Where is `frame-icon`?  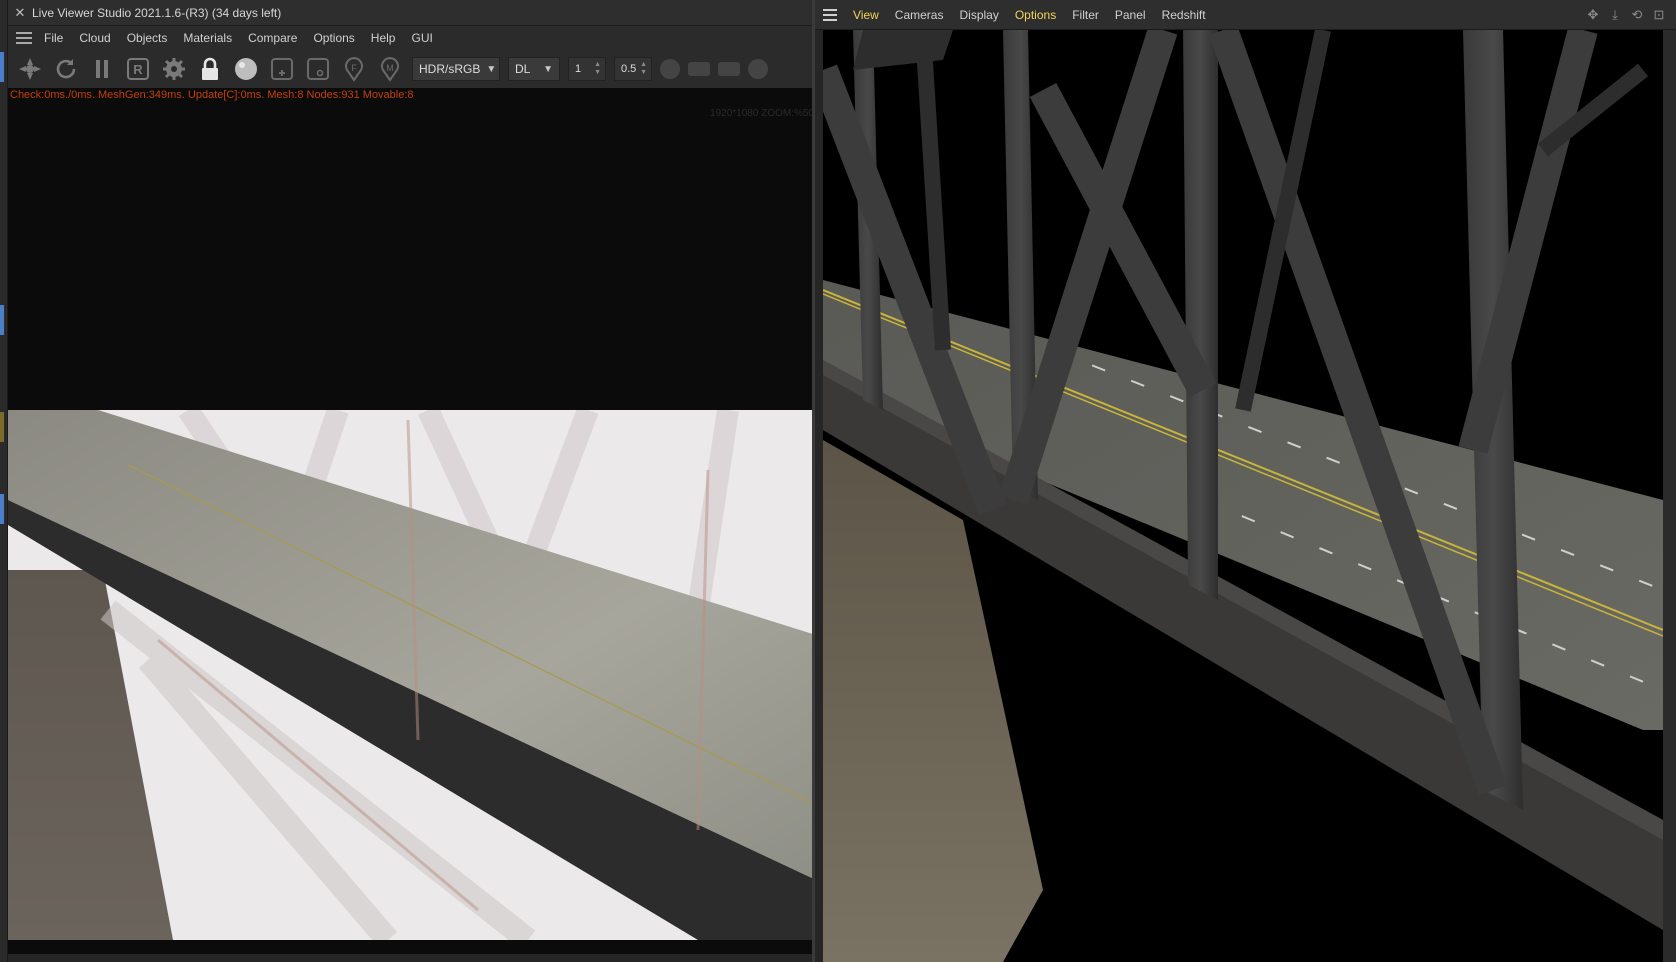 frame-icon is located at coordinates (318, 69).